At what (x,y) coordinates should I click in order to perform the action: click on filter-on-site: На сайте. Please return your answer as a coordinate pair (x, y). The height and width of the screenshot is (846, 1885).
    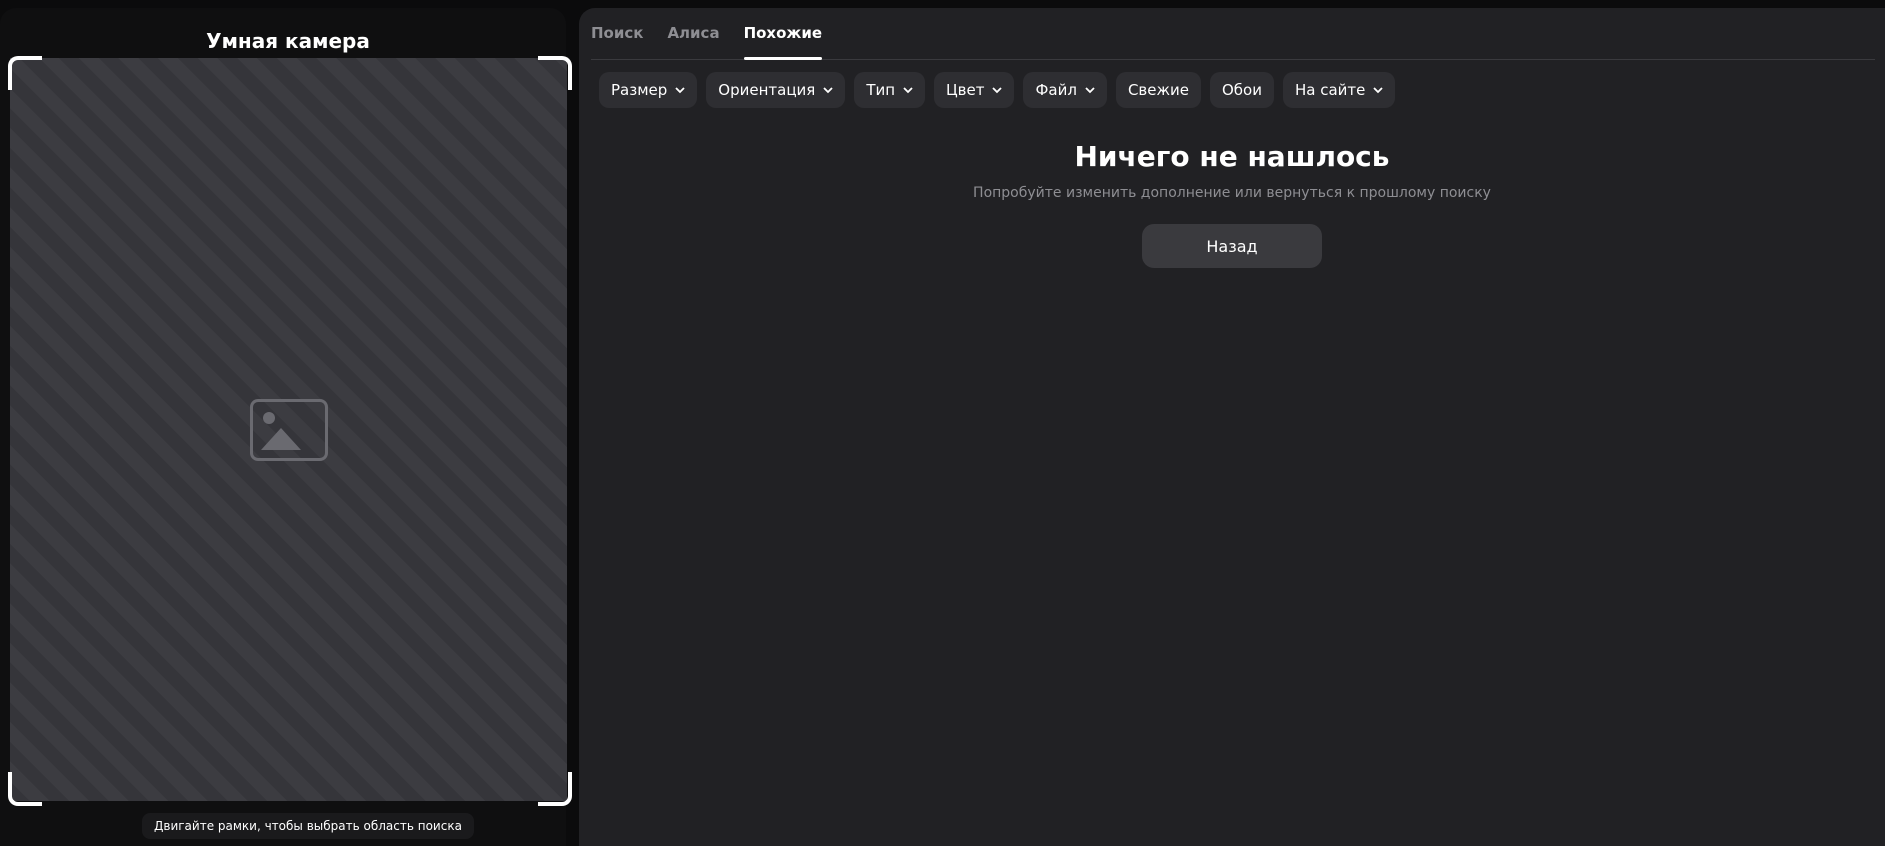
    Looking at the image, I should click on (1339, 90).